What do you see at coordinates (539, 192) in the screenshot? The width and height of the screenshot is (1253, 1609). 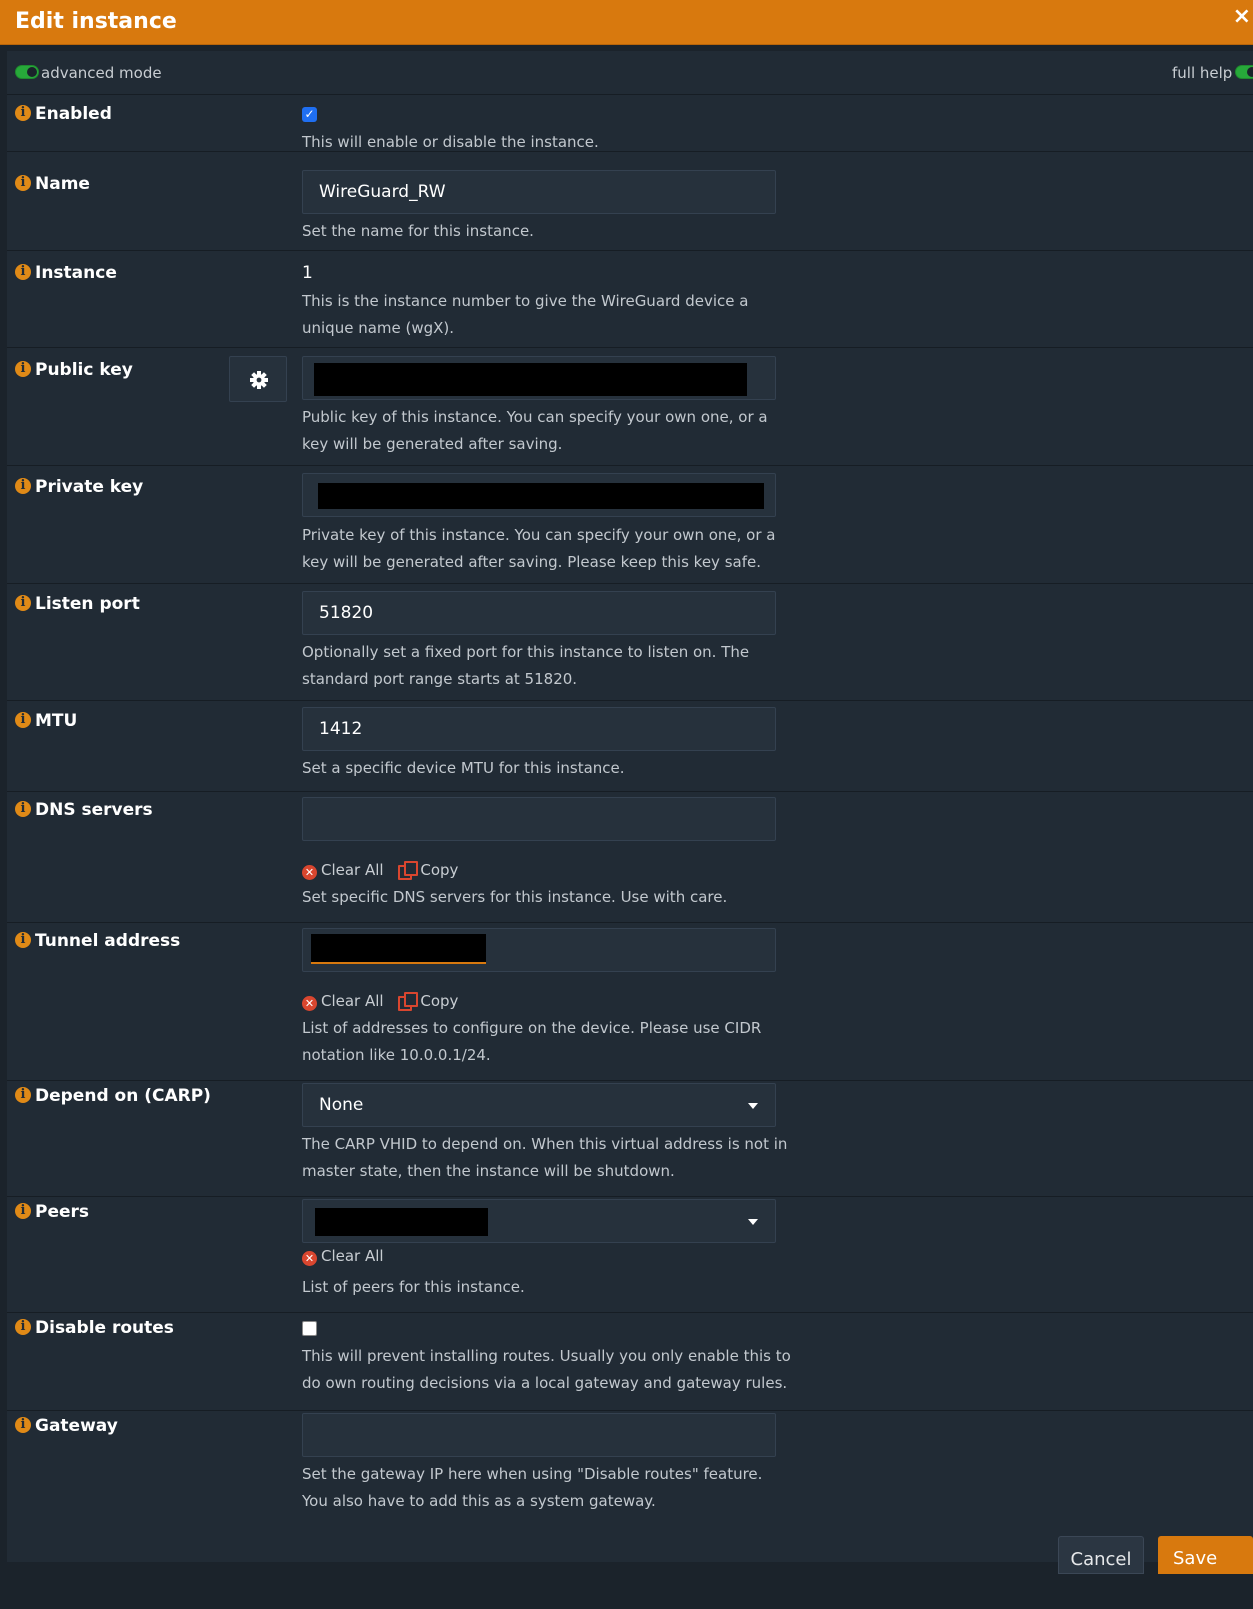 I see `name-input: WireGuard_RW` at bounding box center [539, 192].